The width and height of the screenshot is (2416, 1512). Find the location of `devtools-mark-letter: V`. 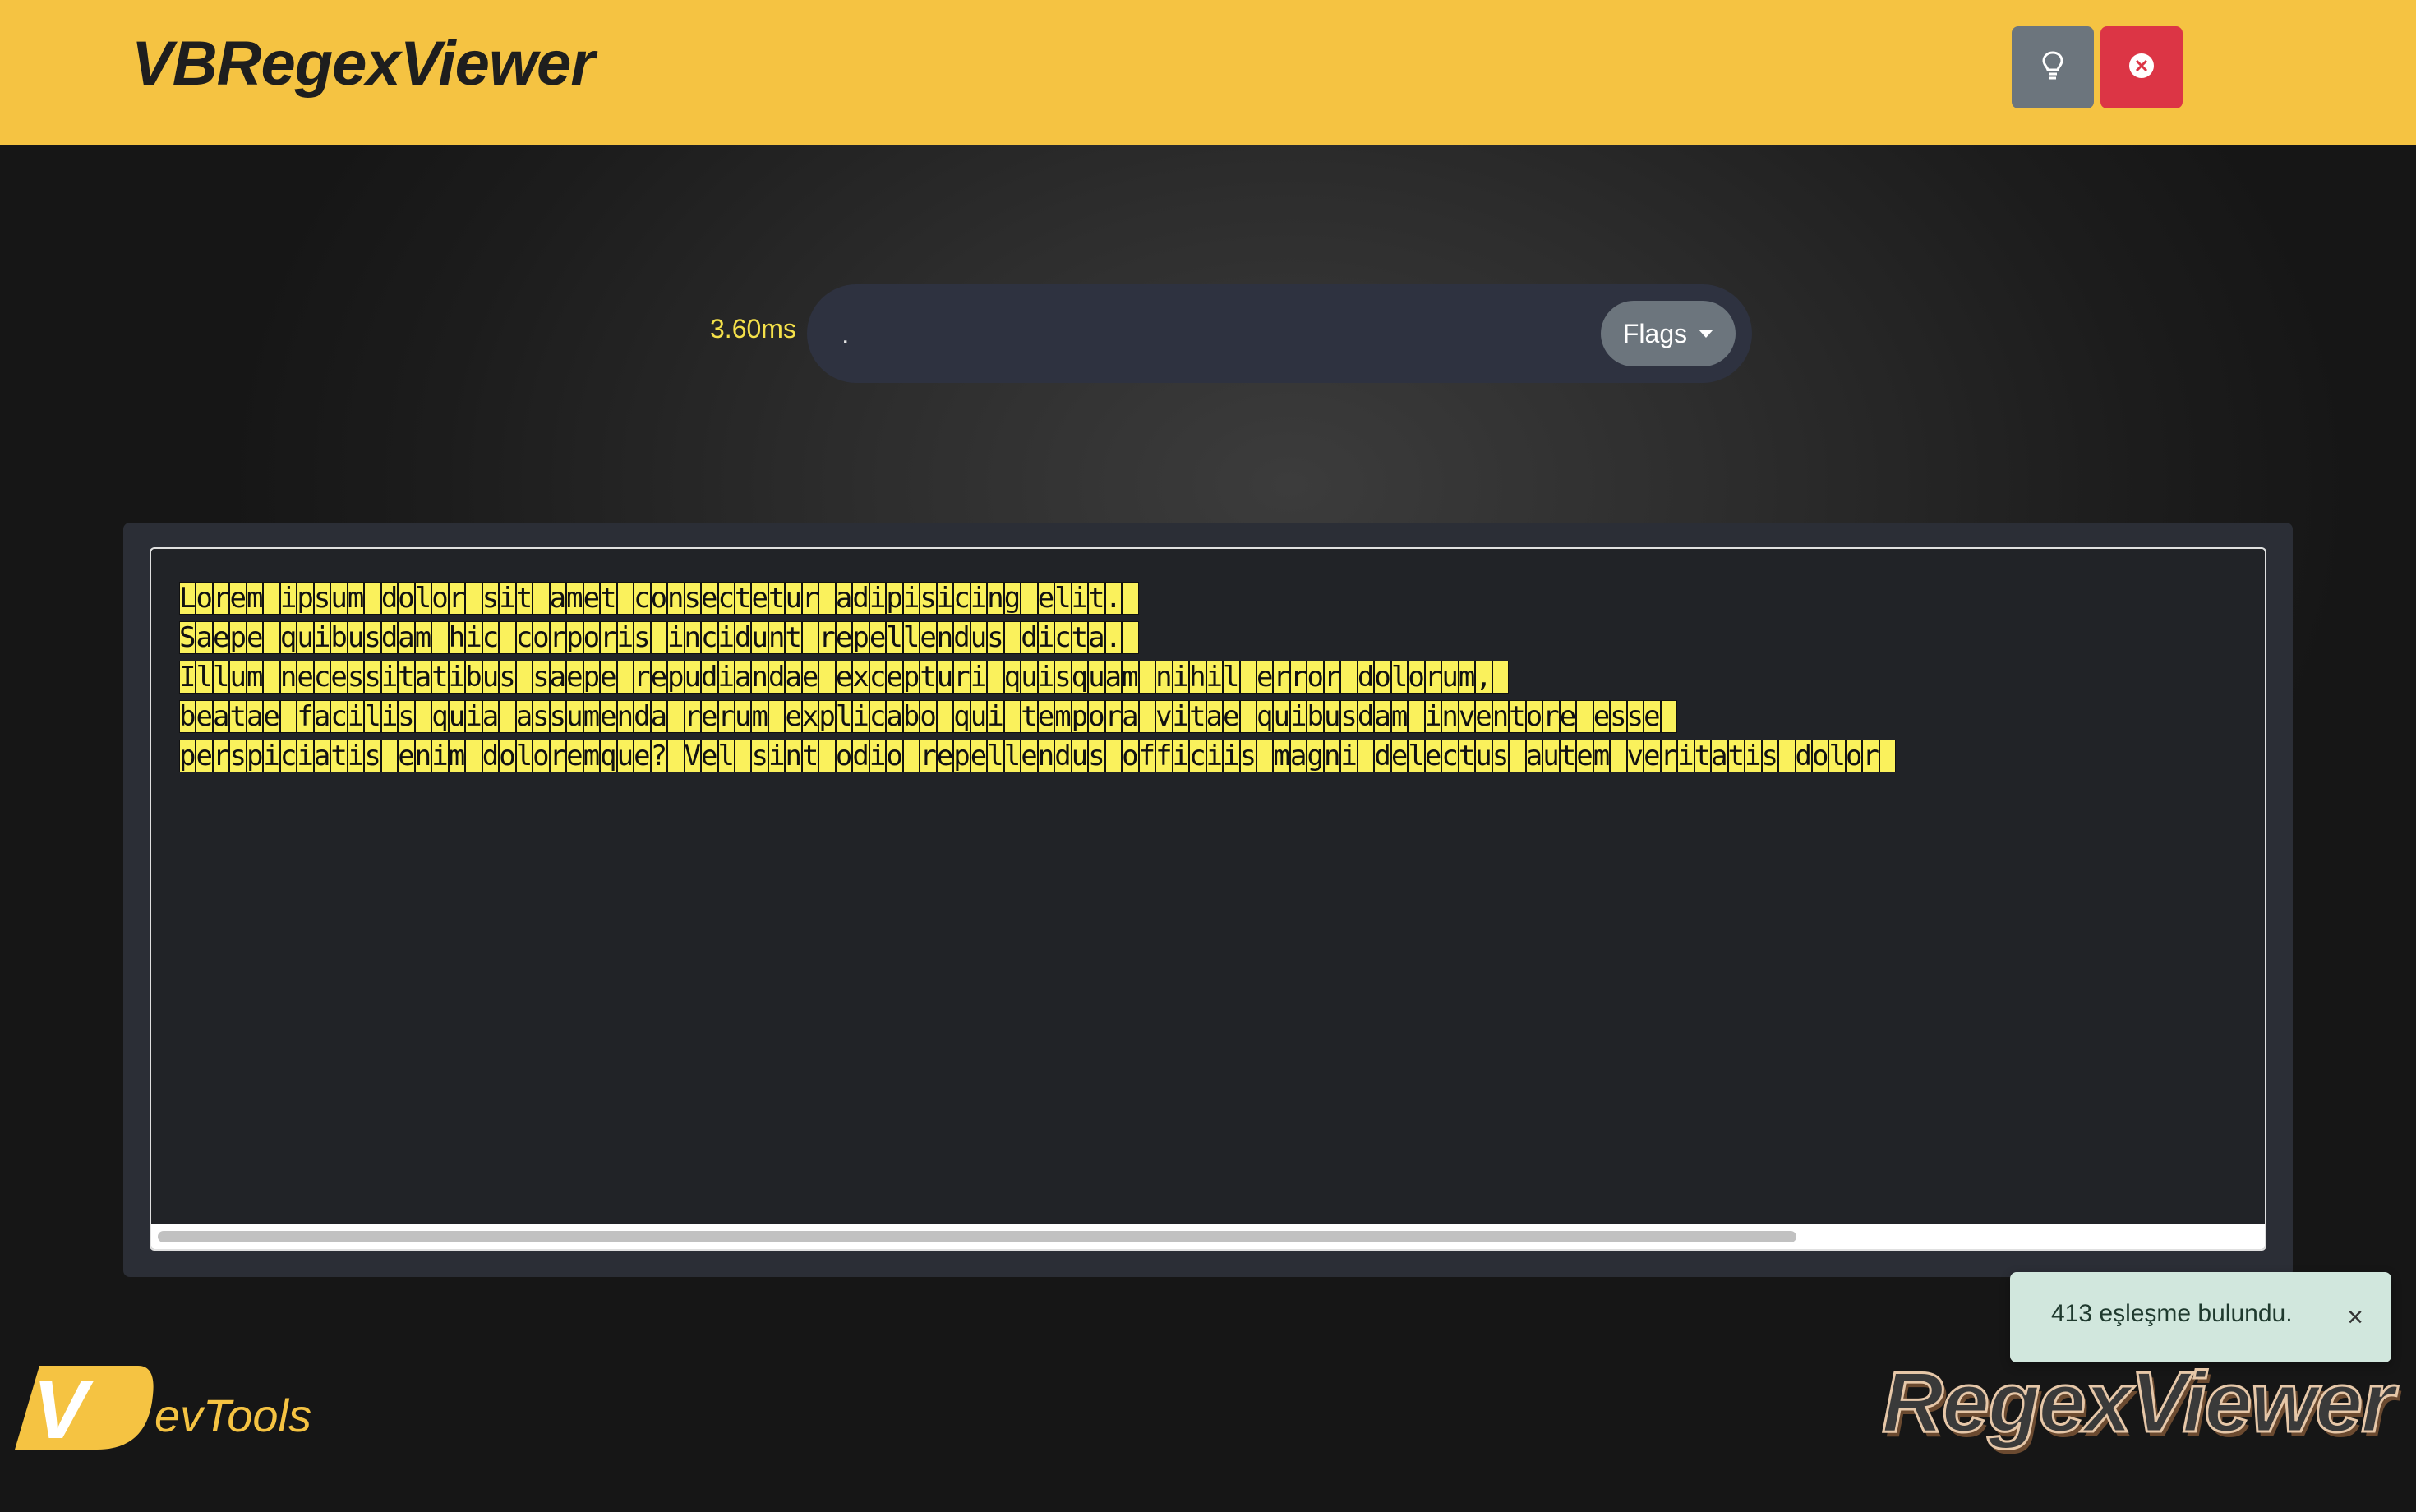

devtools-mark-letter: V is located at coordinates (64, 1408).